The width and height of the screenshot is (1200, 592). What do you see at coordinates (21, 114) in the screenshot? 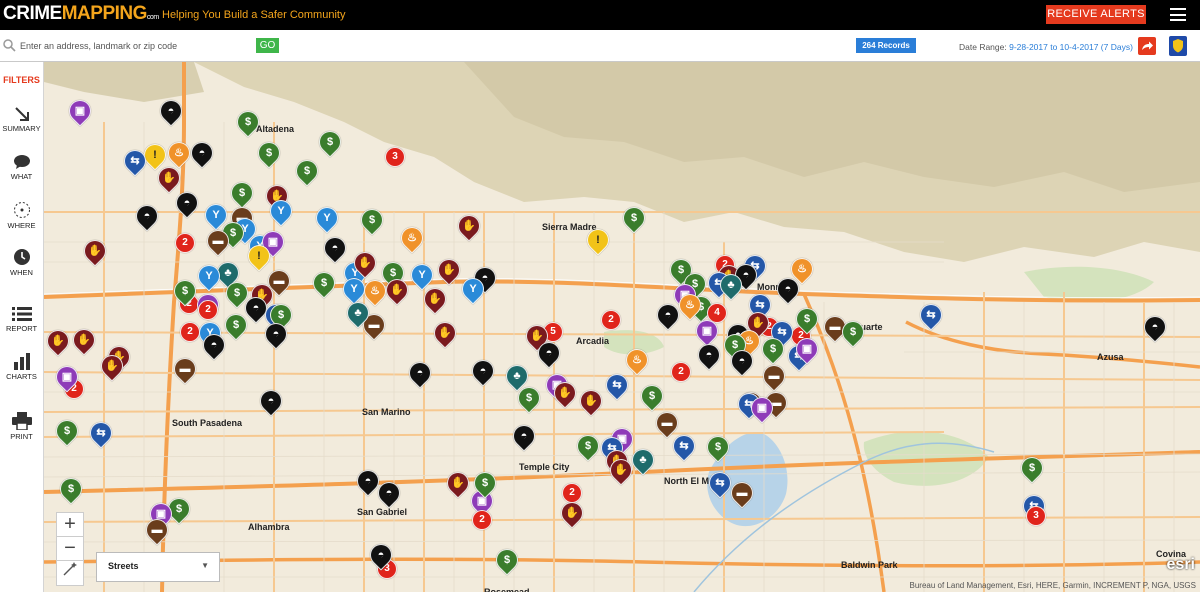
I see `summary-arrow-icon` at bounding box center [21, 114].